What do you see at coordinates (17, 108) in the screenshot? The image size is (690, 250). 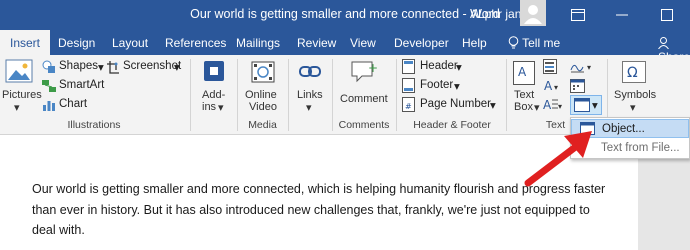 I see `pictures-dropdown-icon: ▾` at bounding box center [17, 108].